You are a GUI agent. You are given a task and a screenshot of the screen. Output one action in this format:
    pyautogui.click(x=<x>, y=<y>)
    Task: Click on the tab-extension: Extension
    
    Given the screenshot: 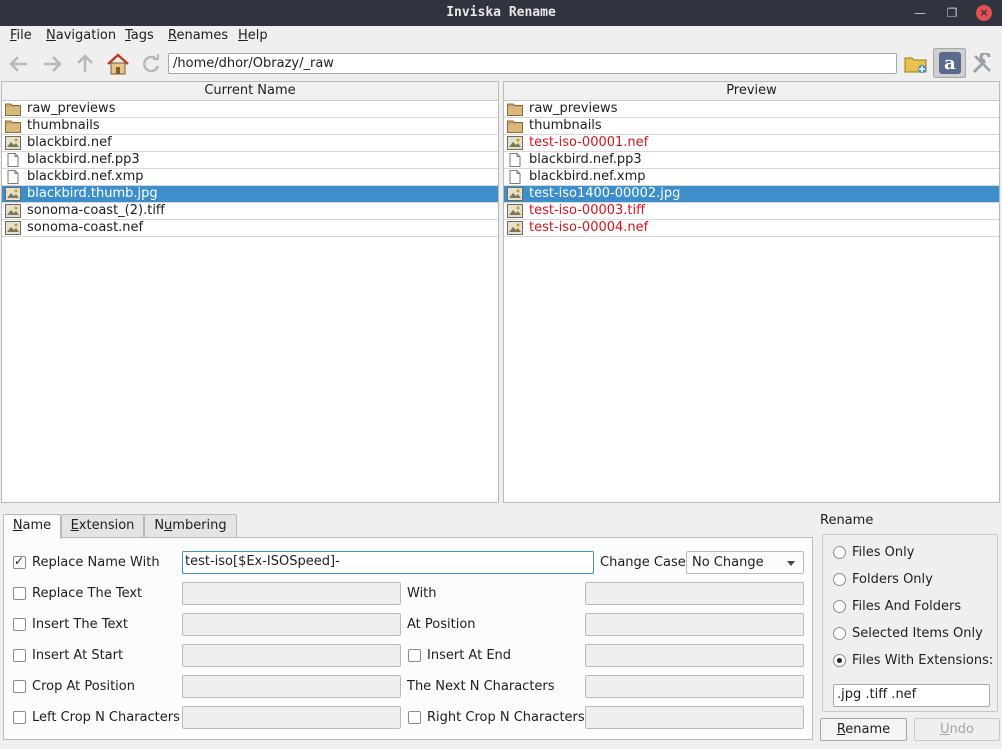 What is the action you would take?
    pyautogui.click(x=102, y=526)
    